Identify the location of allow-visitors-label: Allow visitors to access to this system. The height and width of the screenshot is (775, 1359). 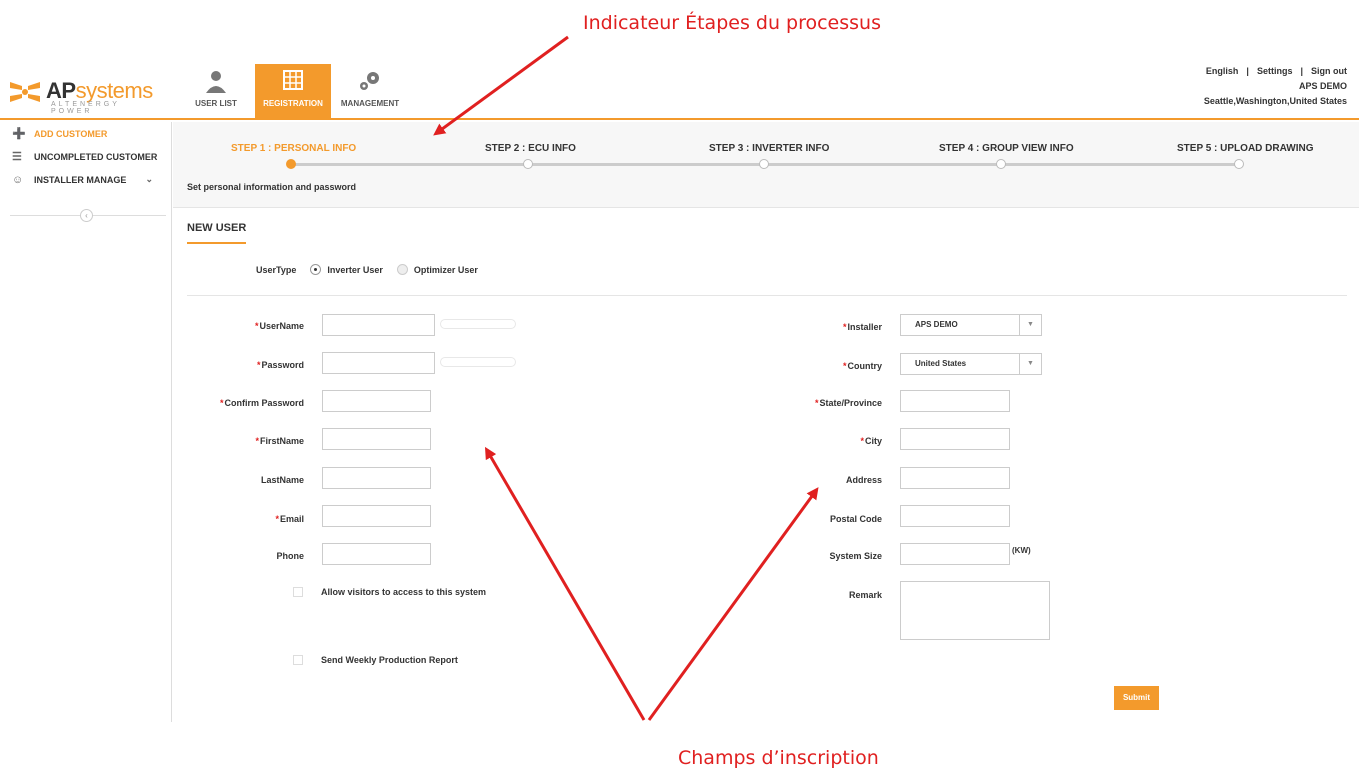
(404, 592).